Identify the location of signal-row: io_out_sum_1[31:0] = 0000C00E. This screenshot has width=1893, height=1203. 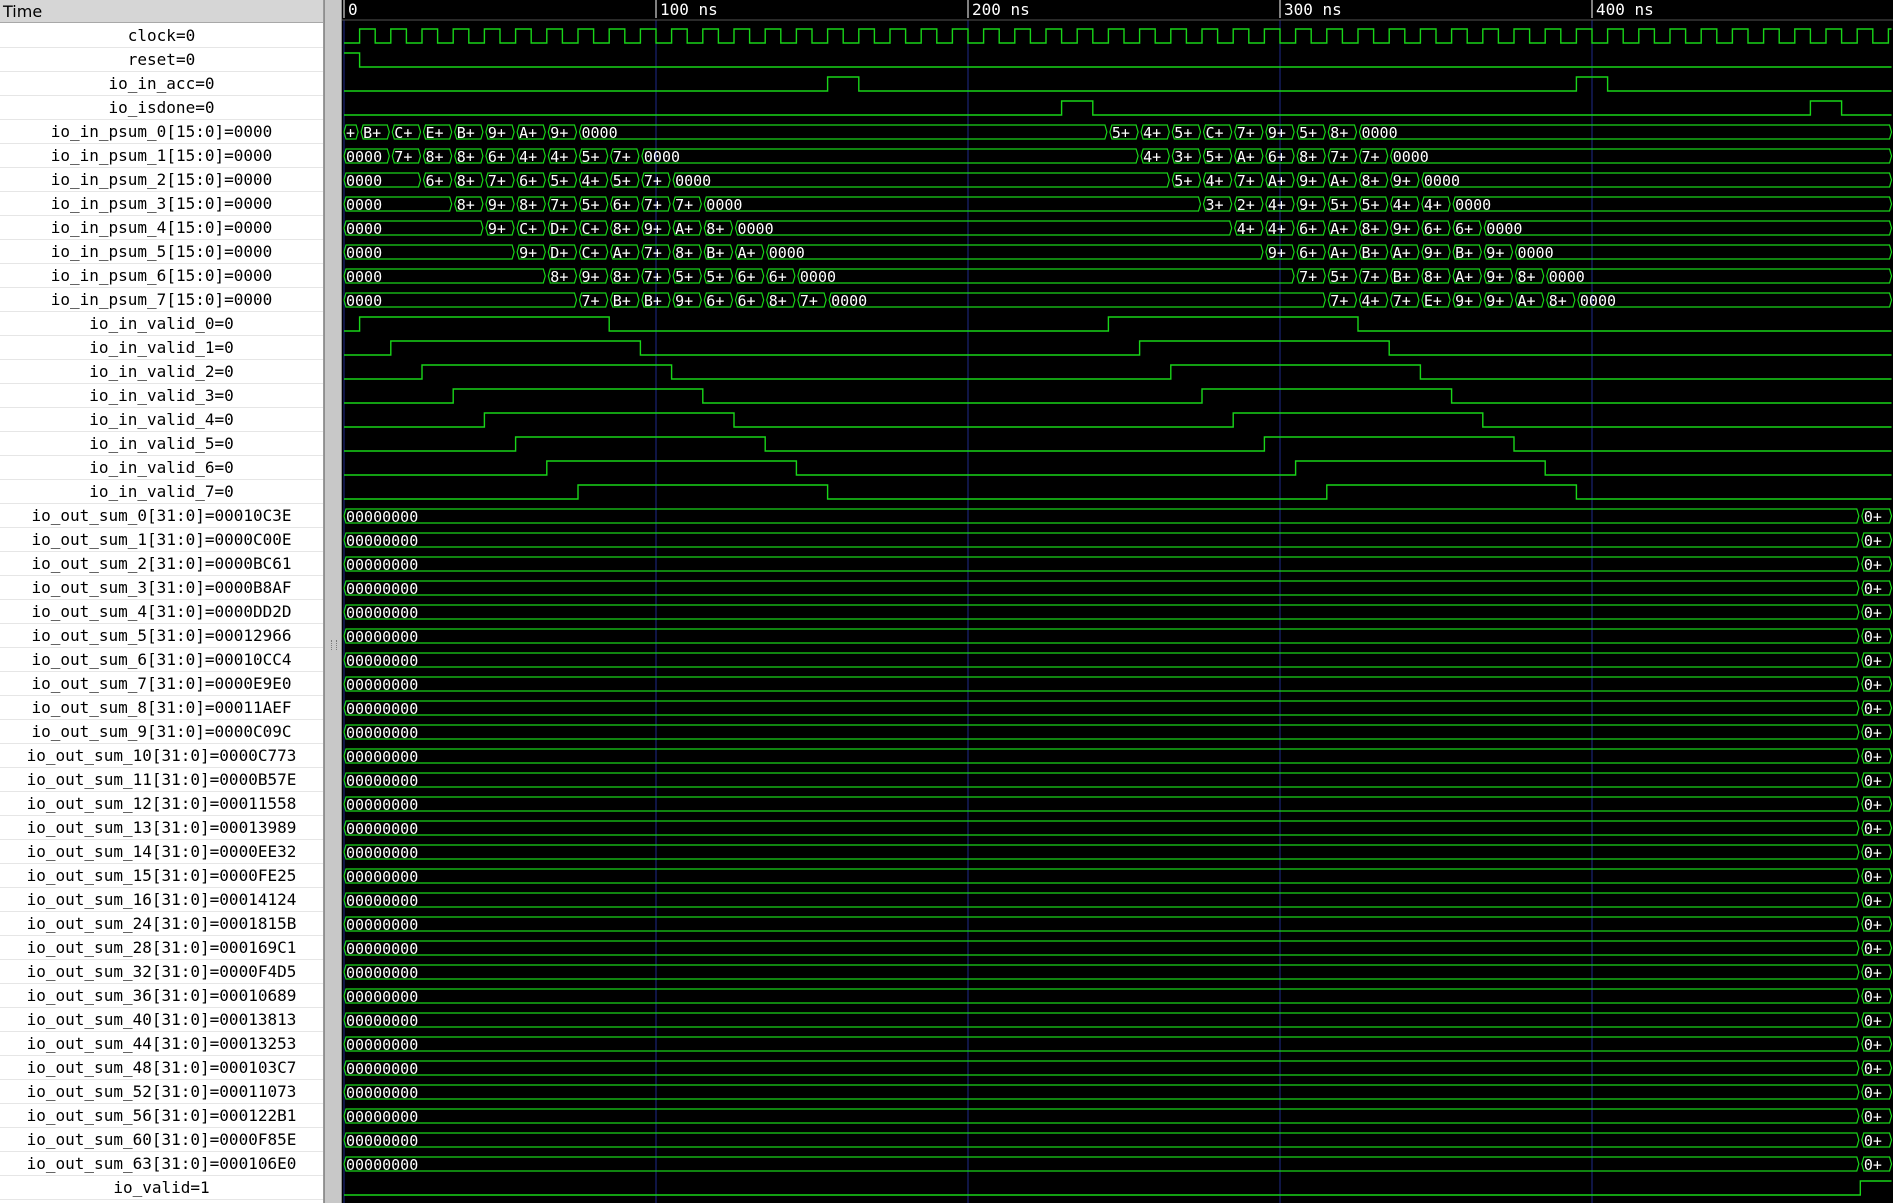
(161, 540).